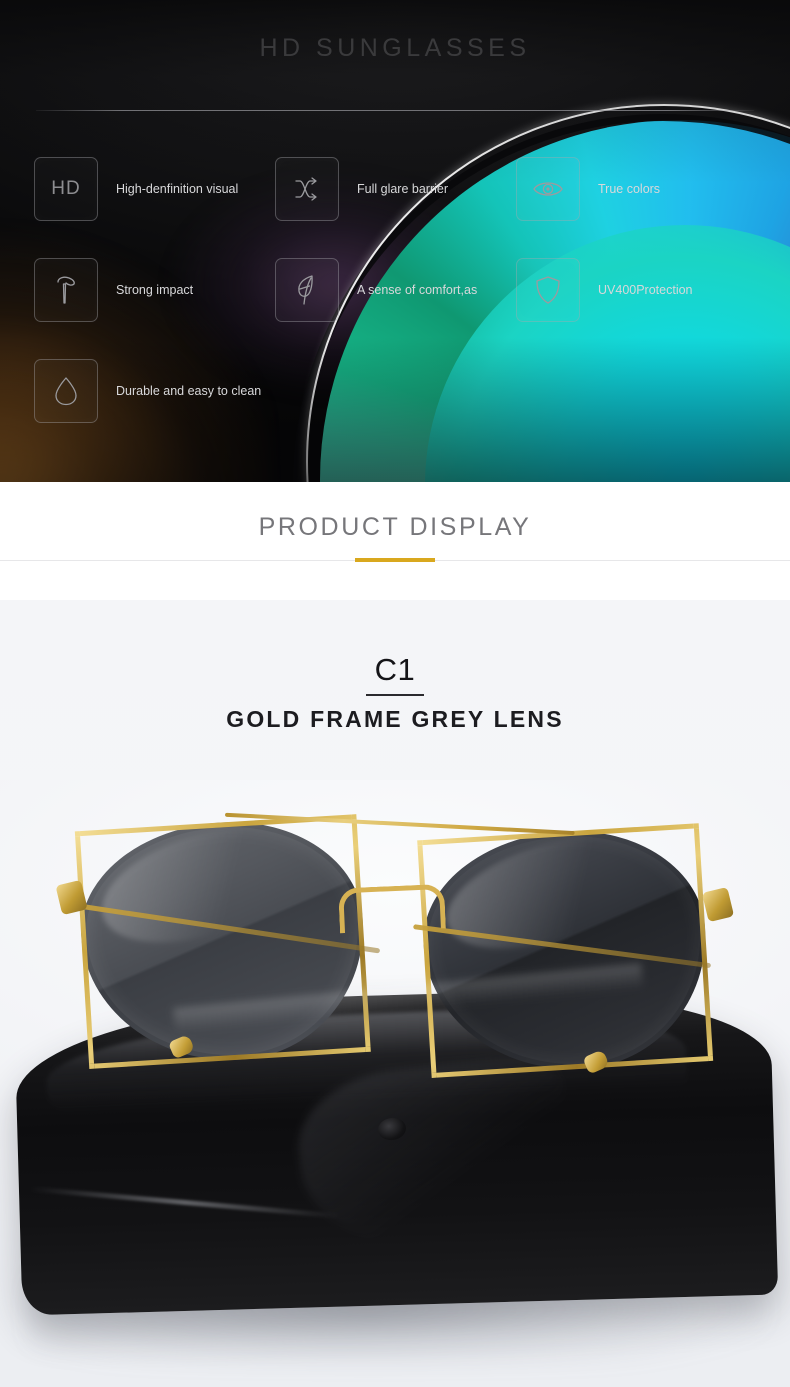 This screenshot has width=790, height=1387. I want to click on hero-title: HD SUNGLASSES, so click(395, 48).